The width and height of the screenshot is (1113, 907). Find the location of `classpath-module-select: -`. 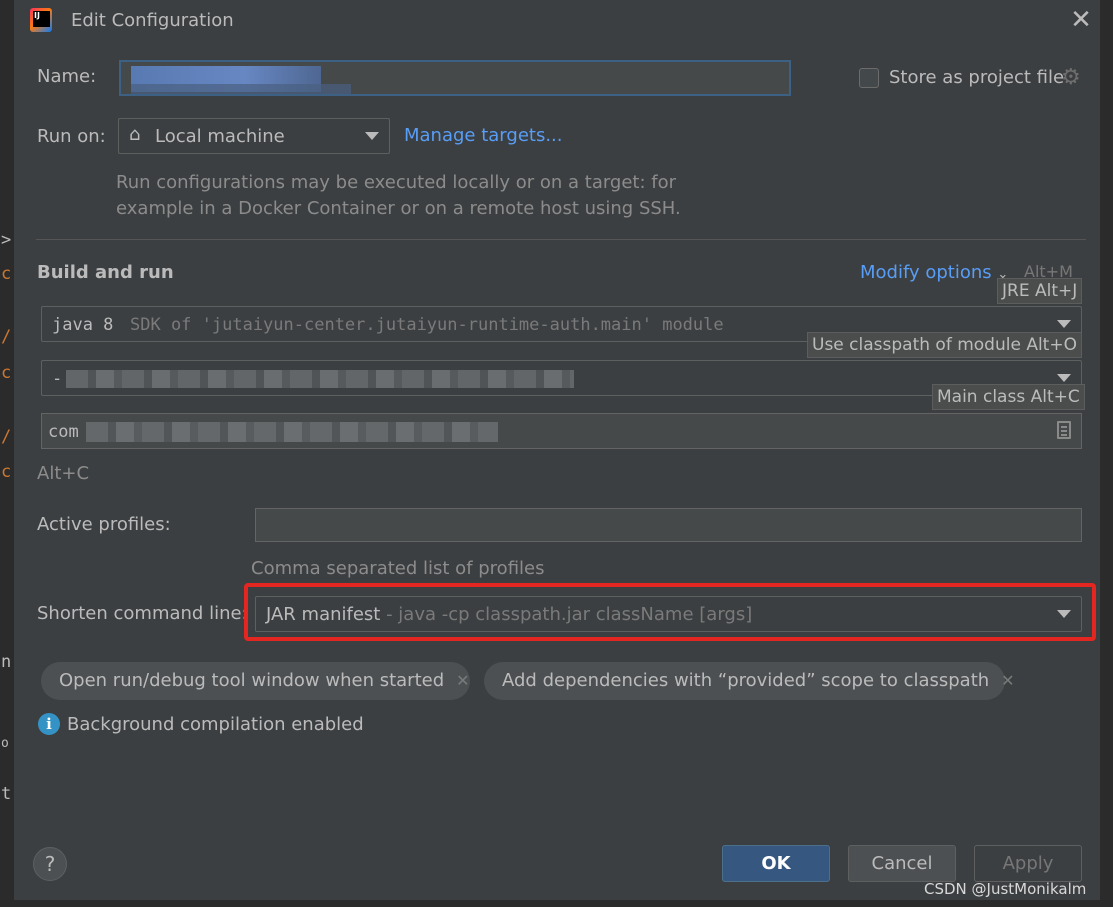

classpath-module-select: - is located at coordinates (561, 378).